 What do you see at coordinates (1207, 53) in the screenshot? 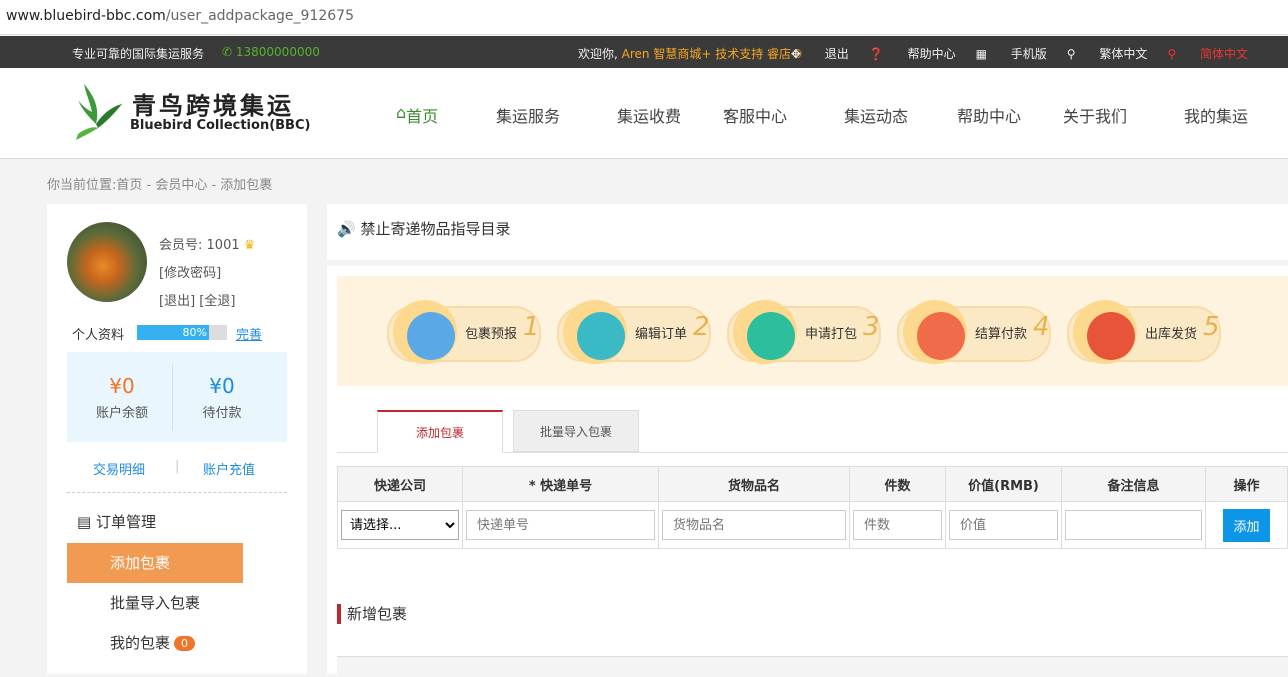
I see `simplified-chinese-link: ⚲ 简体中文` at bounding box center [1207, 53].